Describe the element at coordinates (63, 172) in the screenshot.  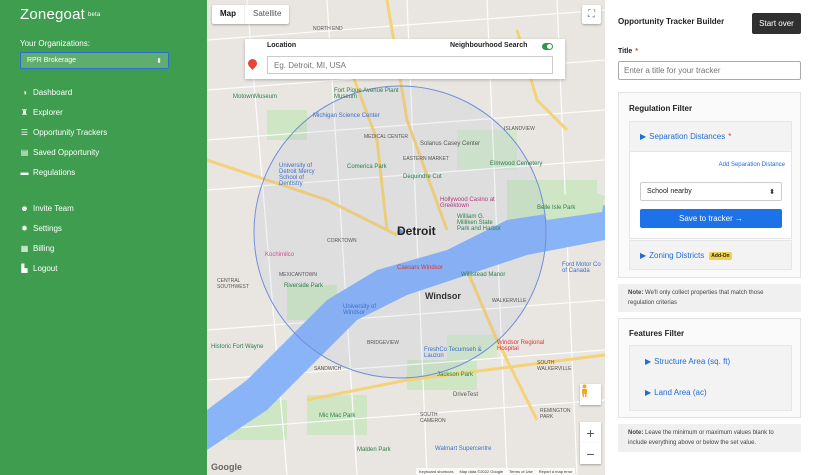
I see `nav-regulations: ▬ Regulations` at that location.